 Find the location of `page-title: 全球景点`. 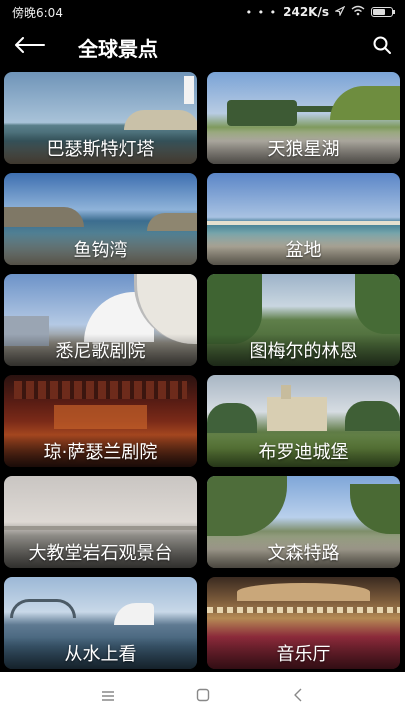

page-title: 全球景点 is located at coordinates (118, 48).